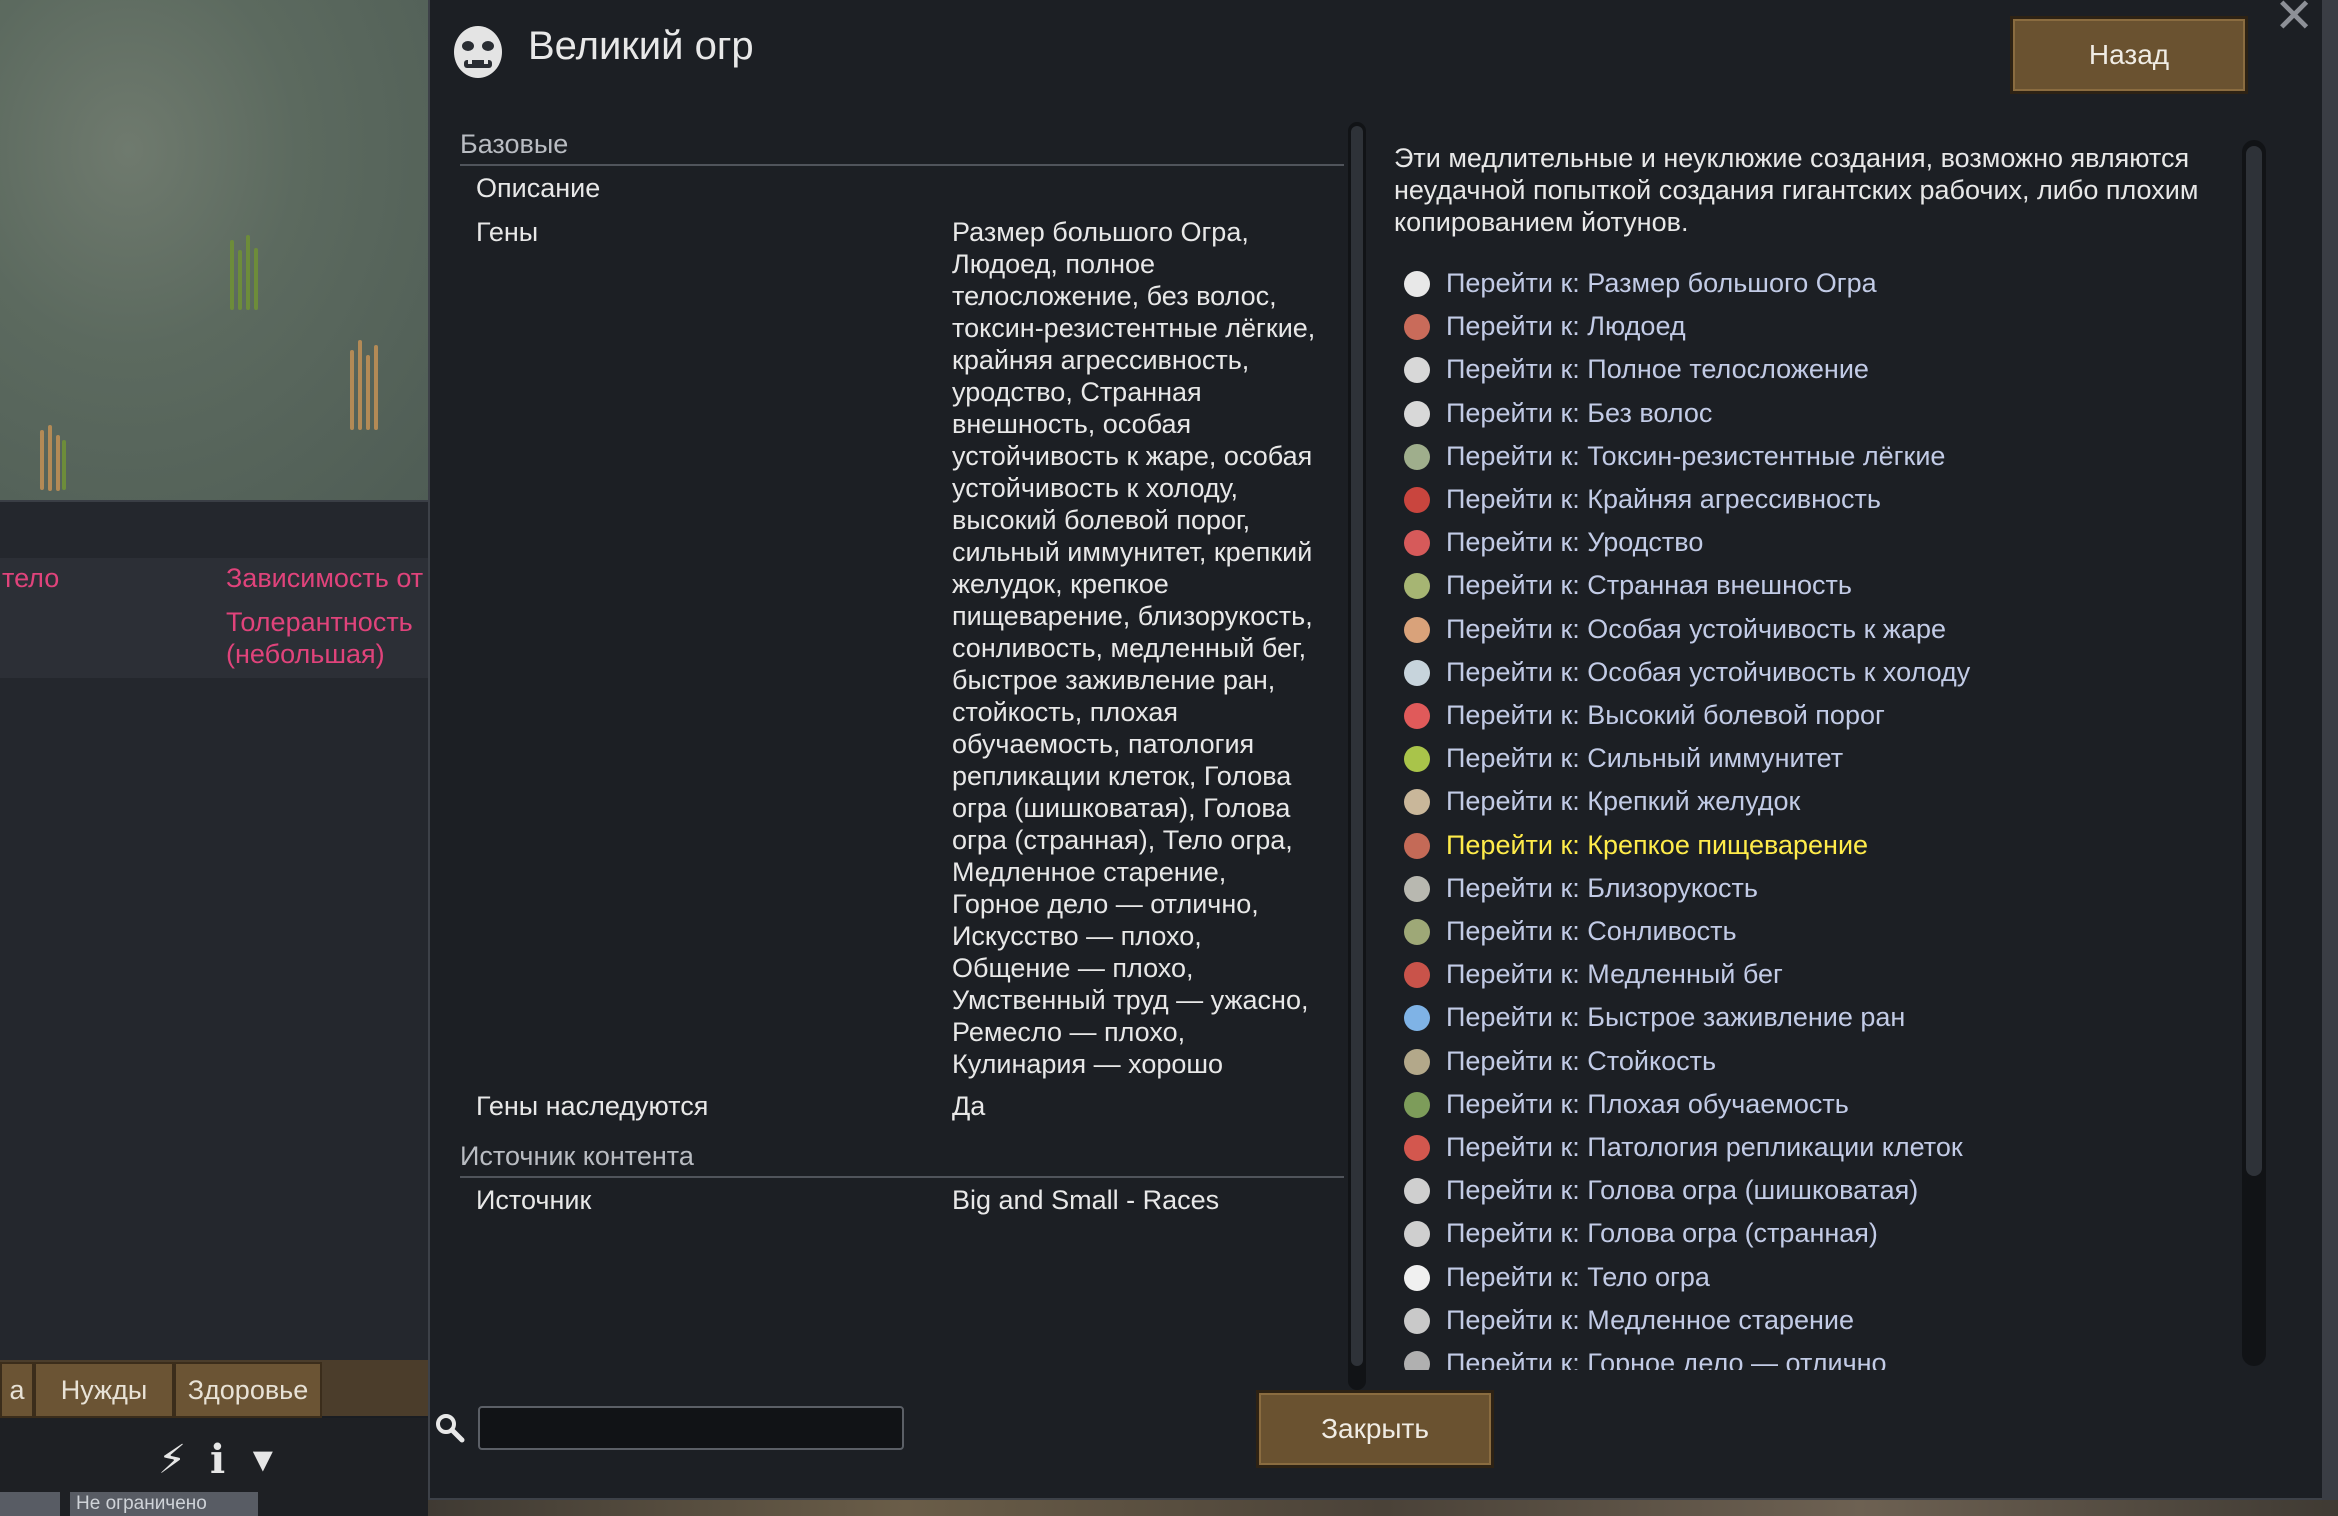 This screenshot has width=2338, height=1516. Describe the element at coordinates (1819, 1277) in the screenshot. I see `hyperlink-row: Перейти к: Тело огра` at that location.